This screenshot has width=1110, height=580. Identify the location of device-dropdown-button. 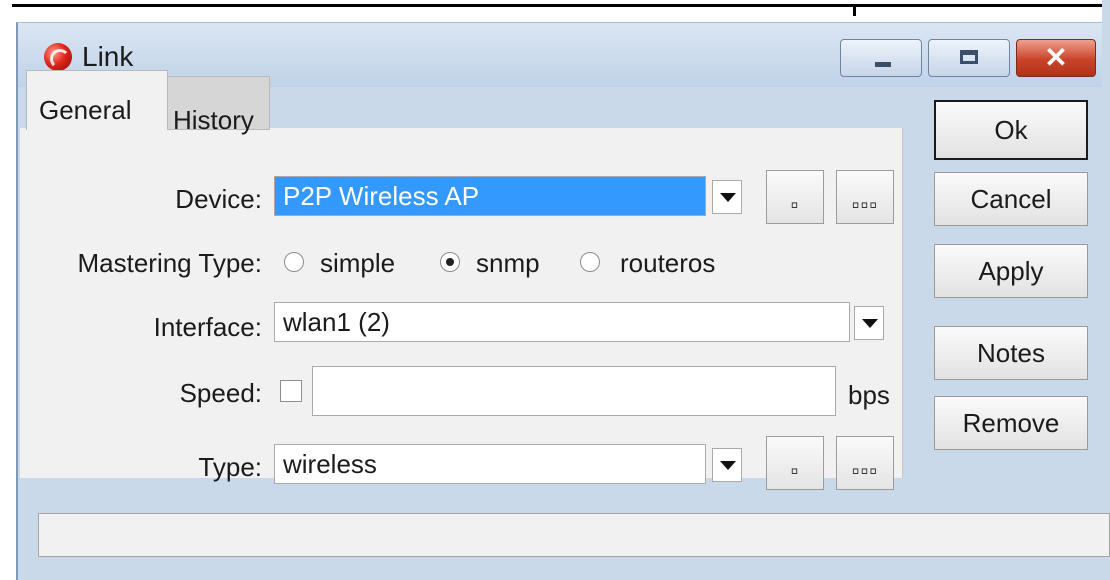
(727, 197).